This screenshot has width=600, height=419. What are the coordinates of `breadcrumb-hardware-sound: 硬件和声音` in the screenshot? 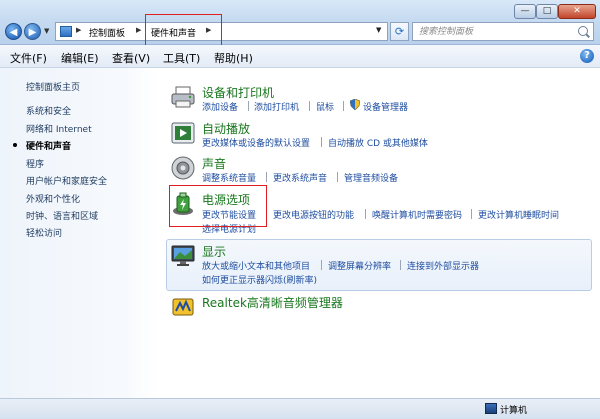 It's located at (173, 32).